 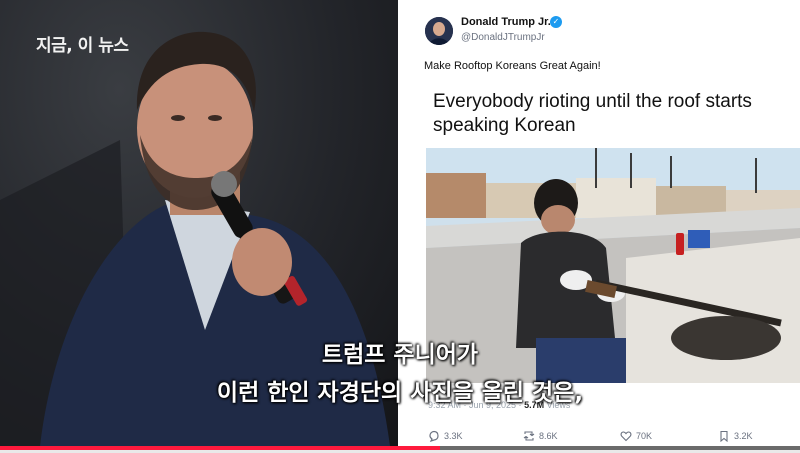 I want to click on like-icon, so click(x=626, y=436).